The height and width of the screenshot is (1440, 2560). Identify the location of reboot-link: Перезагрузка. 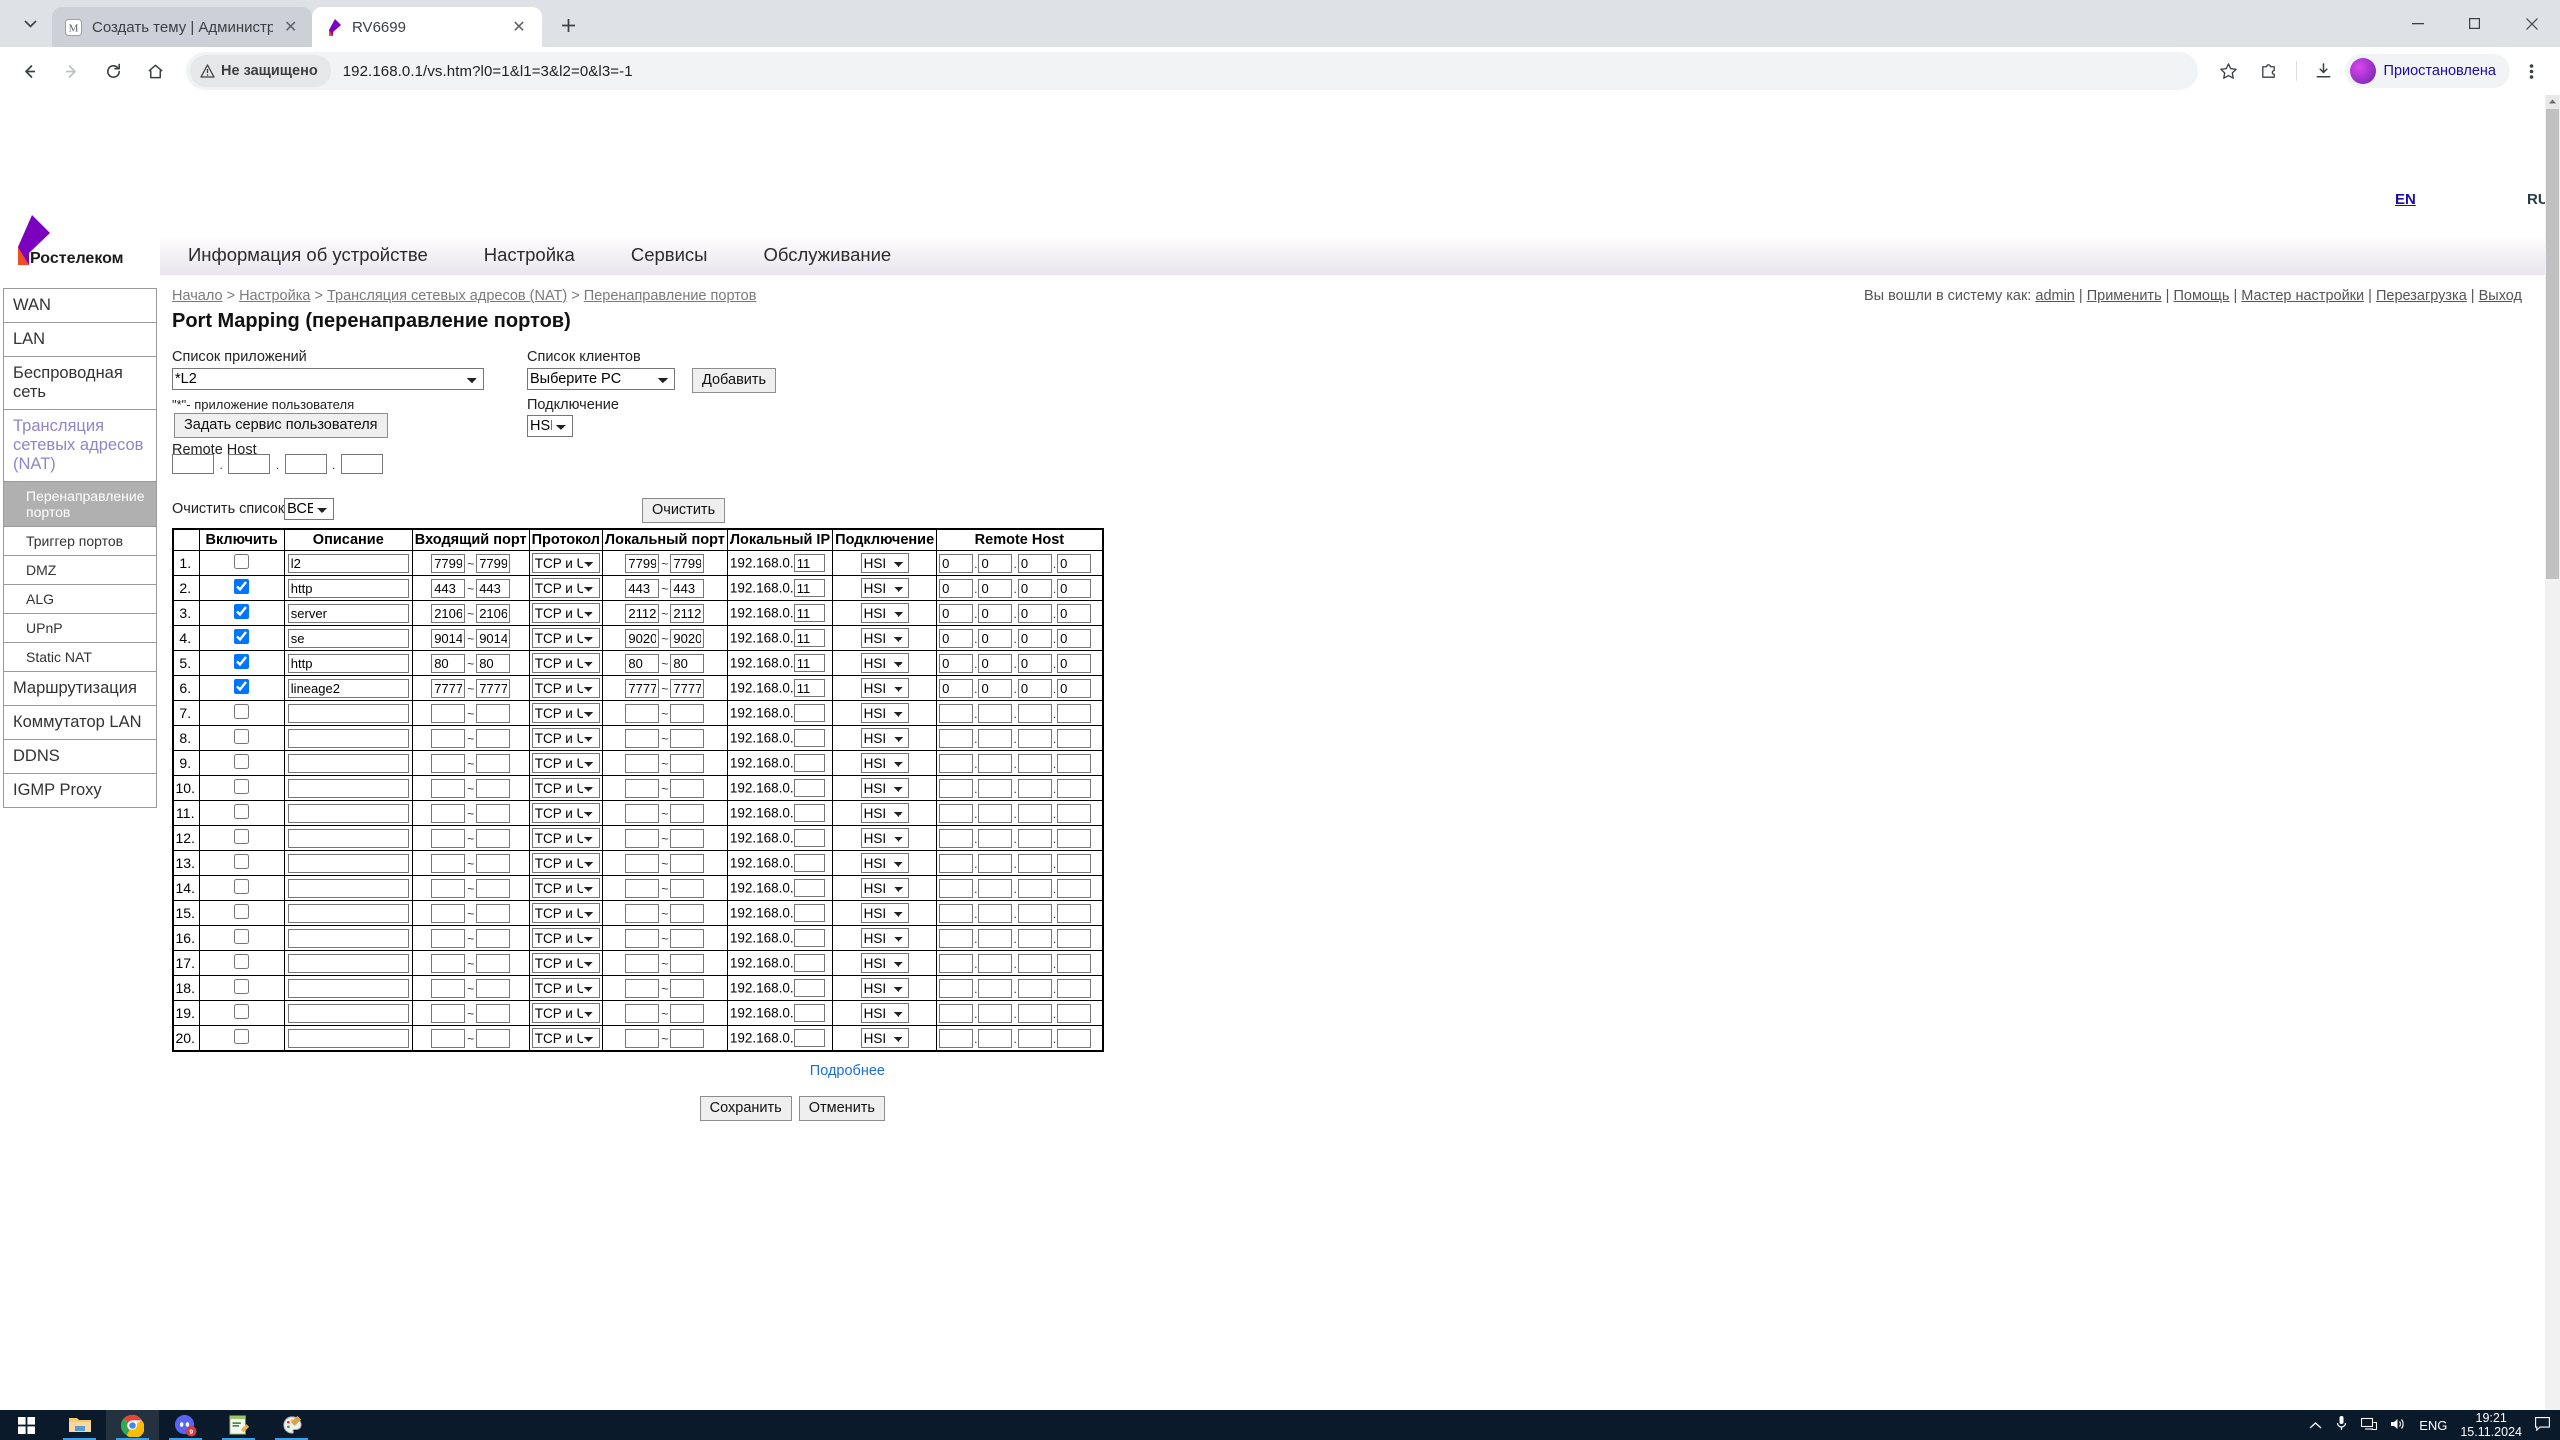
(2421, 296).